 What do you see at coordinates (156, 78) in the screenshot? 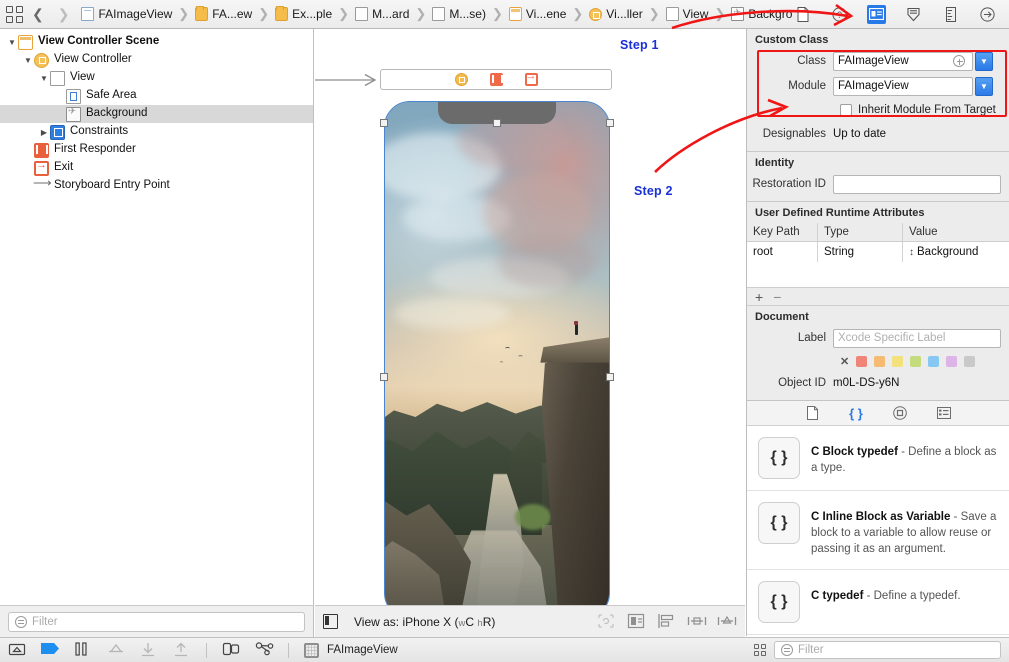
I see `outline-item-view: ▼ View` at bounding box center [156, 78].